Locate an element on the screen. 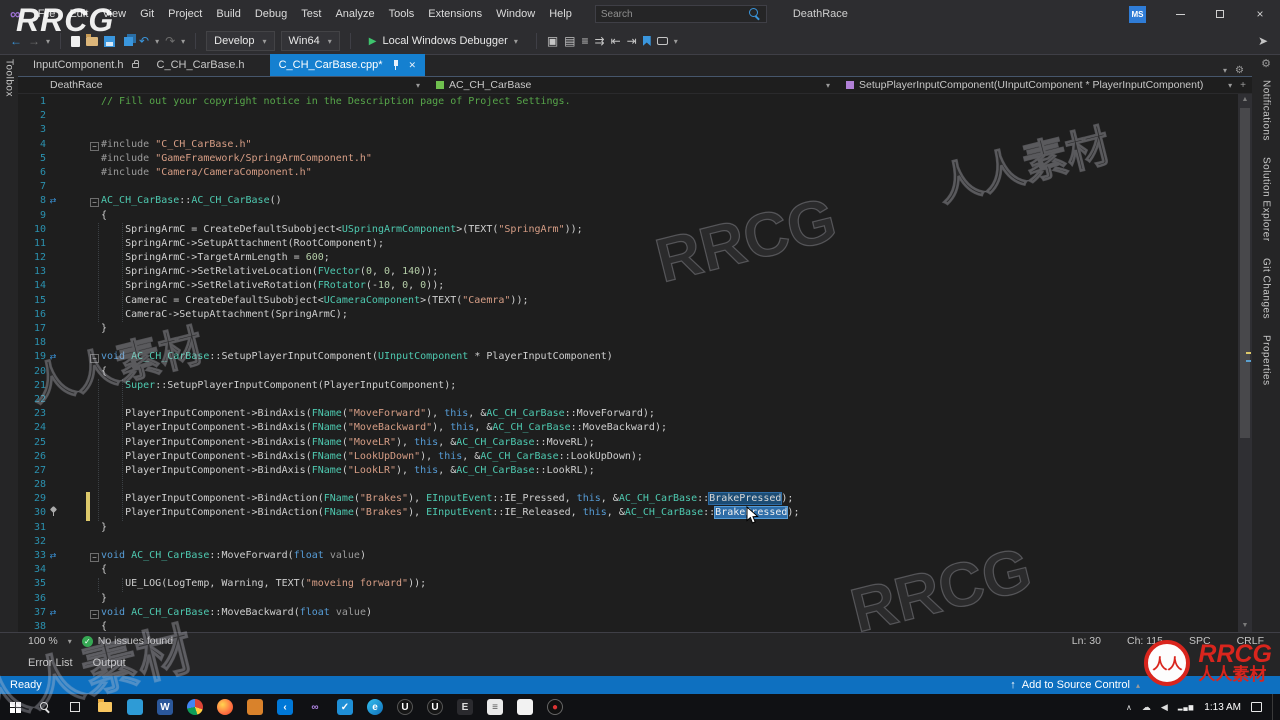  taskbar-task-view-button is located at coordinates (75, 707).